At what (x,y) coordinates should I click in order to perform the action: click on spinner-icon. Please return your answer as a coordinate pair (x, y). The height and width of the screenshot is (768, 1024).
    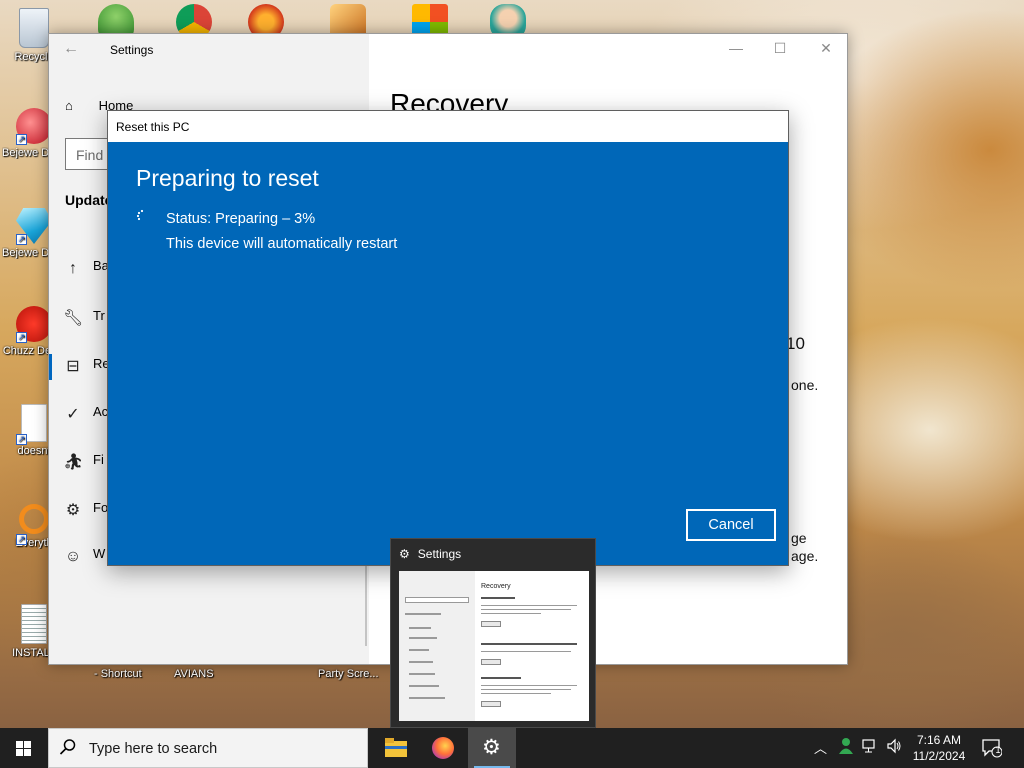
    Looking at the image, I should click on (142, 216).